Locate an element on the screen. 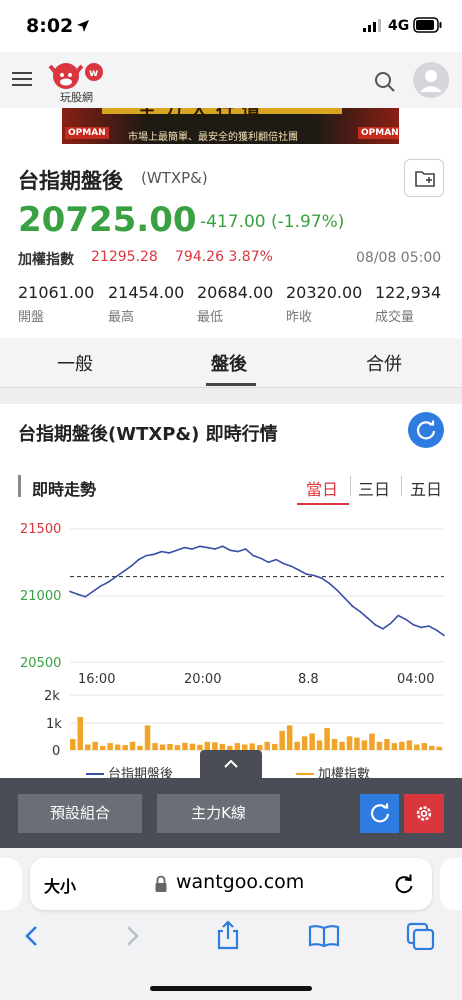 This screenshot has height=1000, width=462. bookmarks-icon is located at coordinates (324, 936).